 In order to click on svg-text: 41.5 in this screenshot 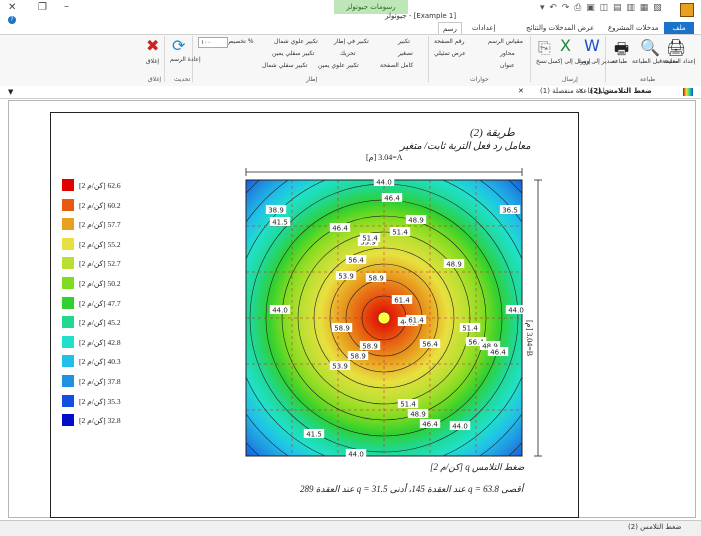, I will do `click(314, 435)`.